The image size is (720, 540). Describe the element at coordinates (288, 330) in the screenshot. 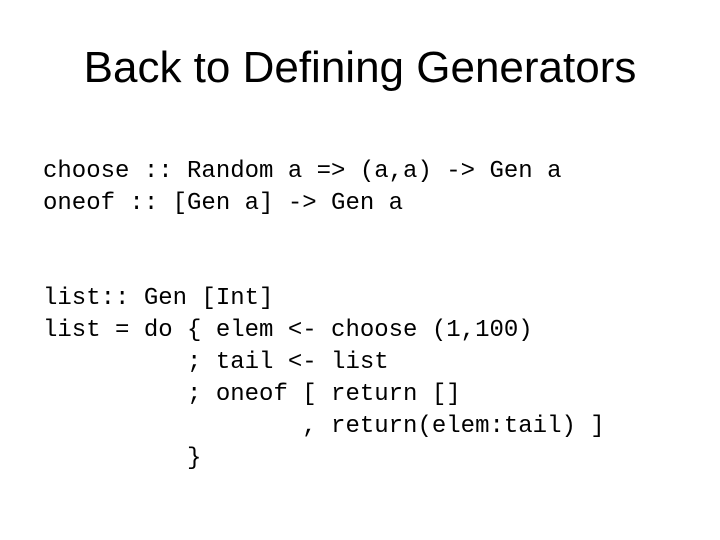

I see `code-line: list = do { elem <- choose (1,100)` at that location.